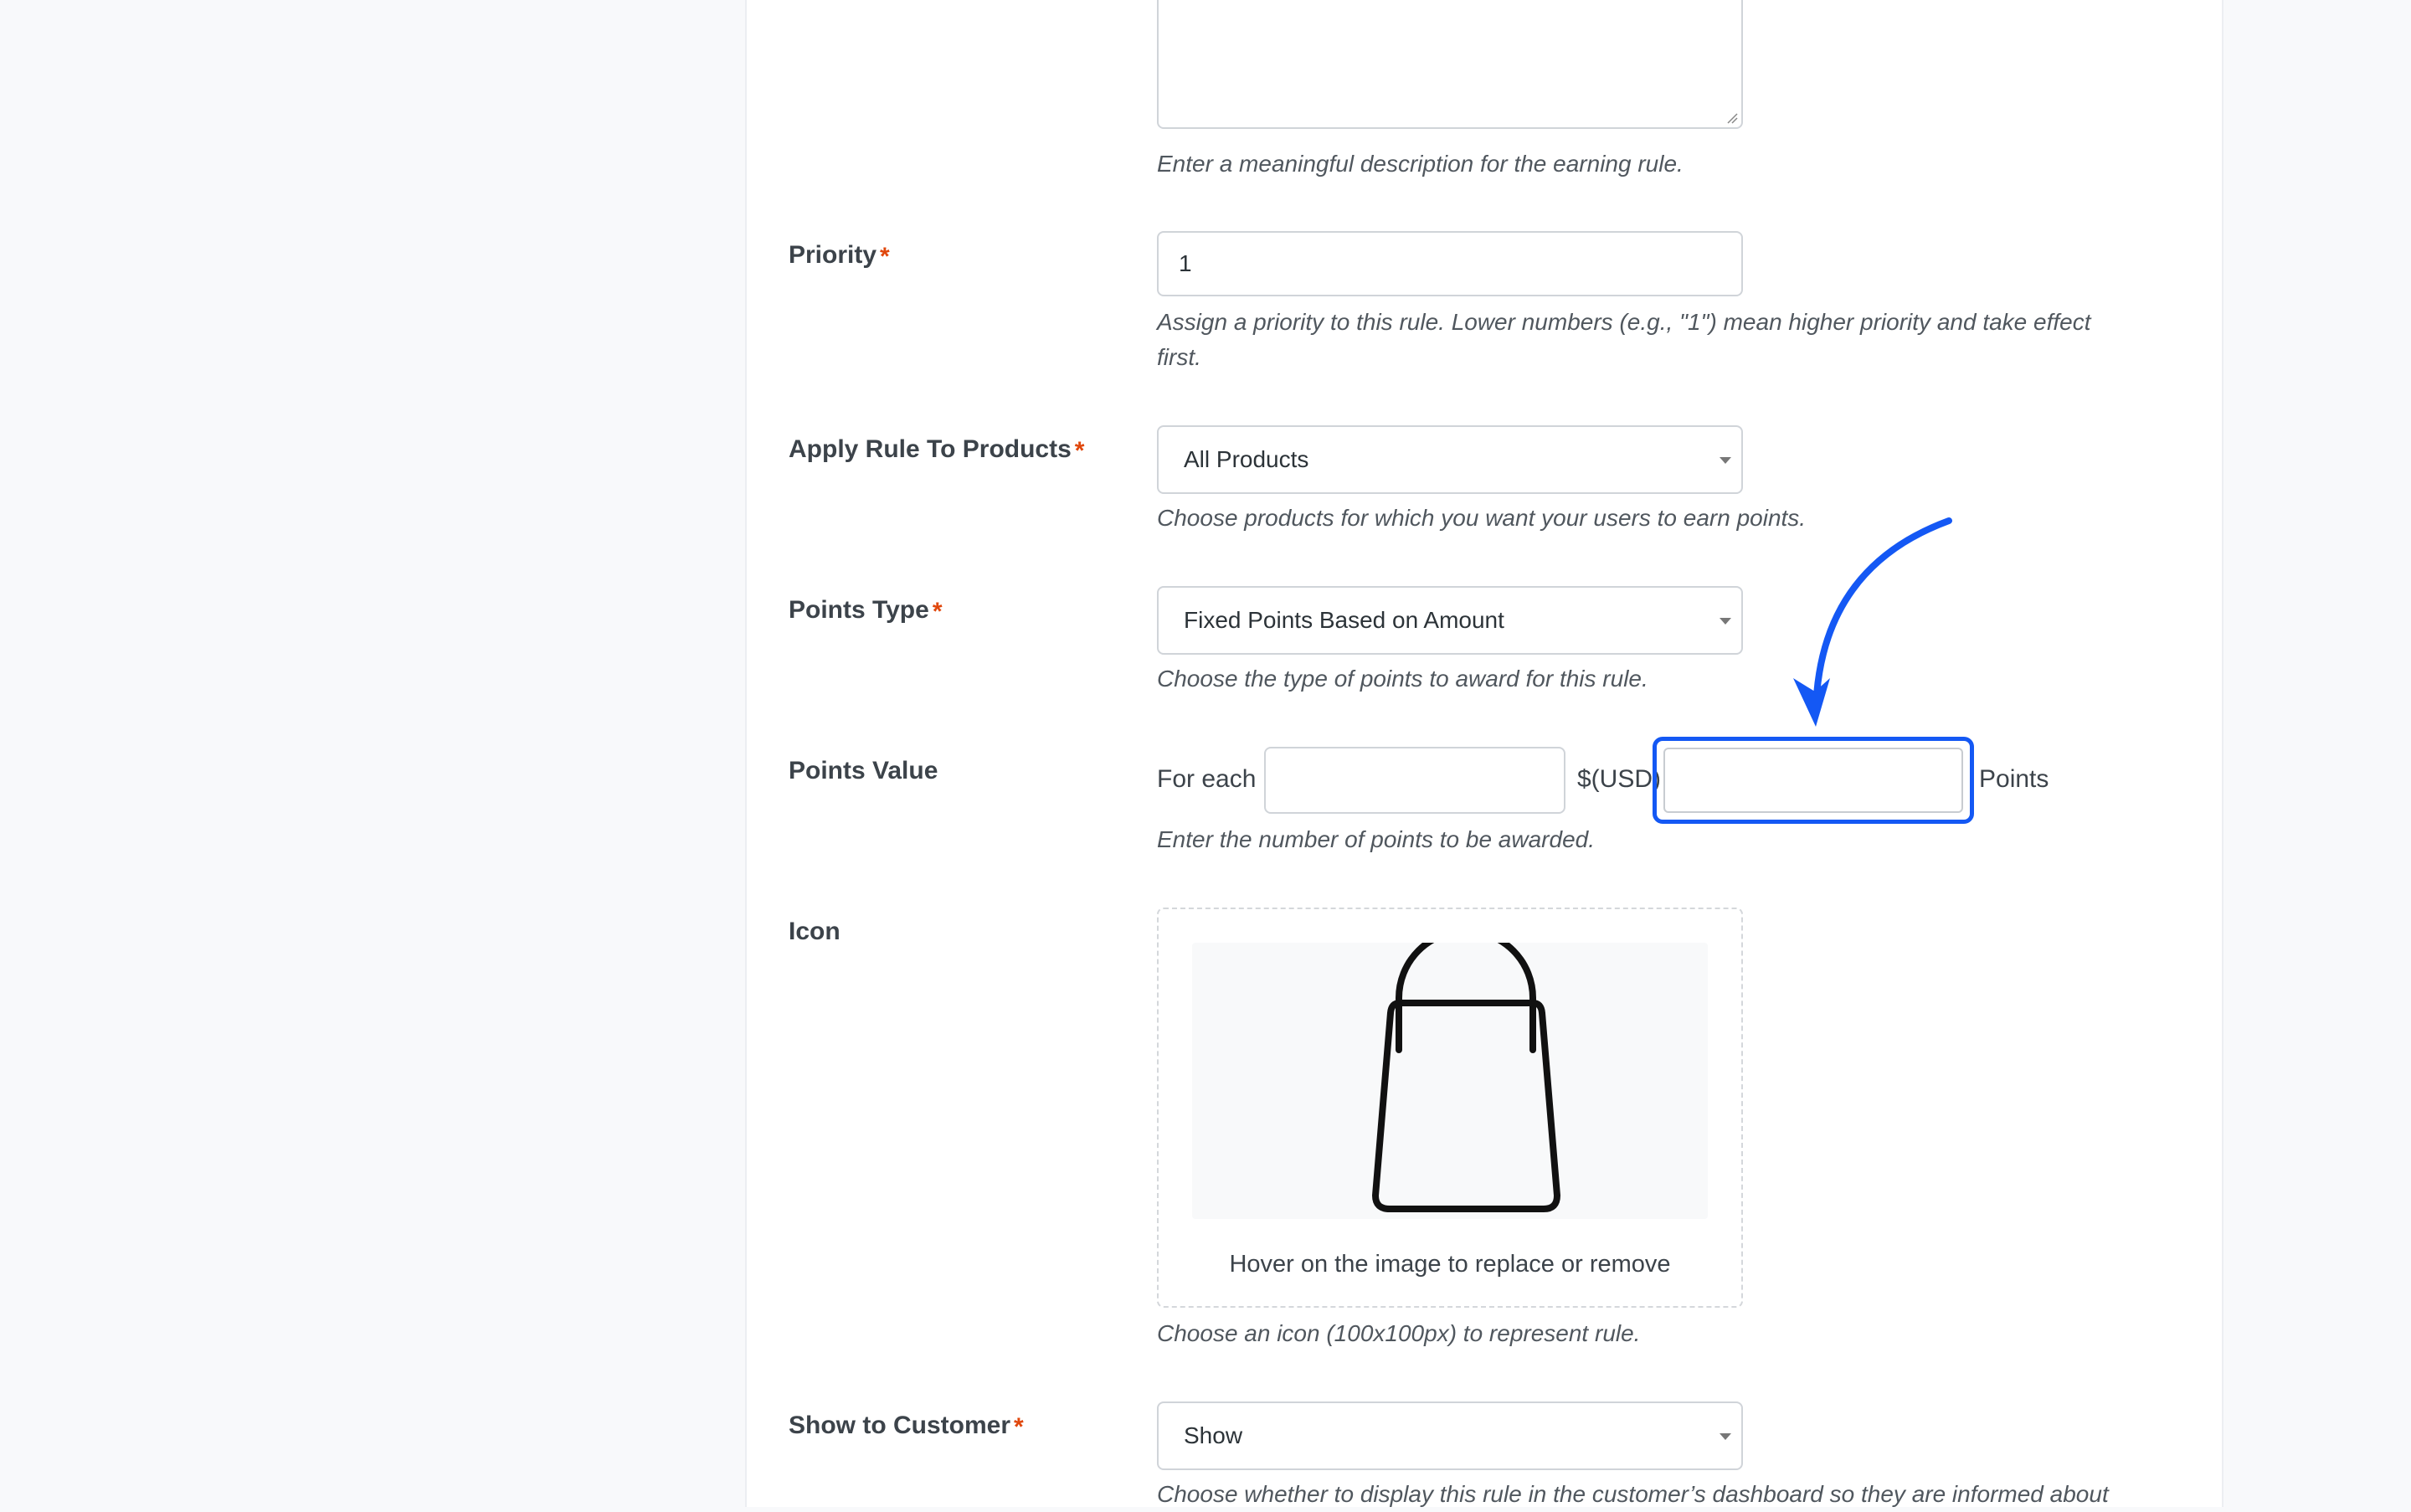 The width and height of the screenshot is (2411, 1512). I want to click on show-to-customer-selected: Show, so click(1213, 1435).